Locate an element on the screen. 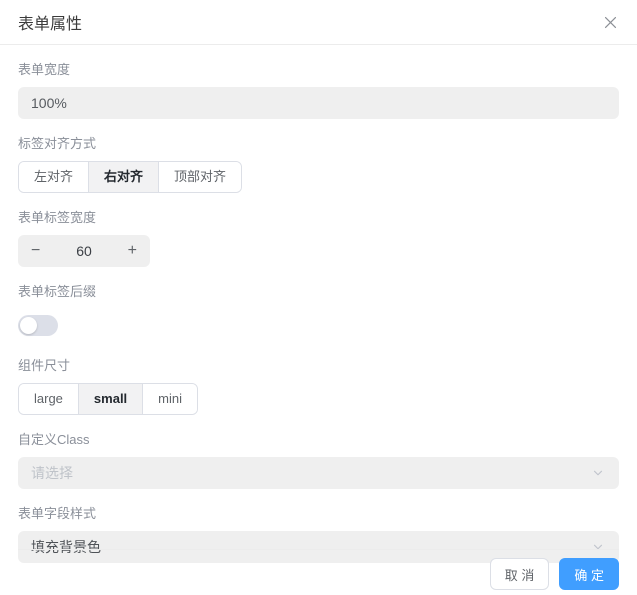  label-suffix-toggle is located at coordinates (38, 325).